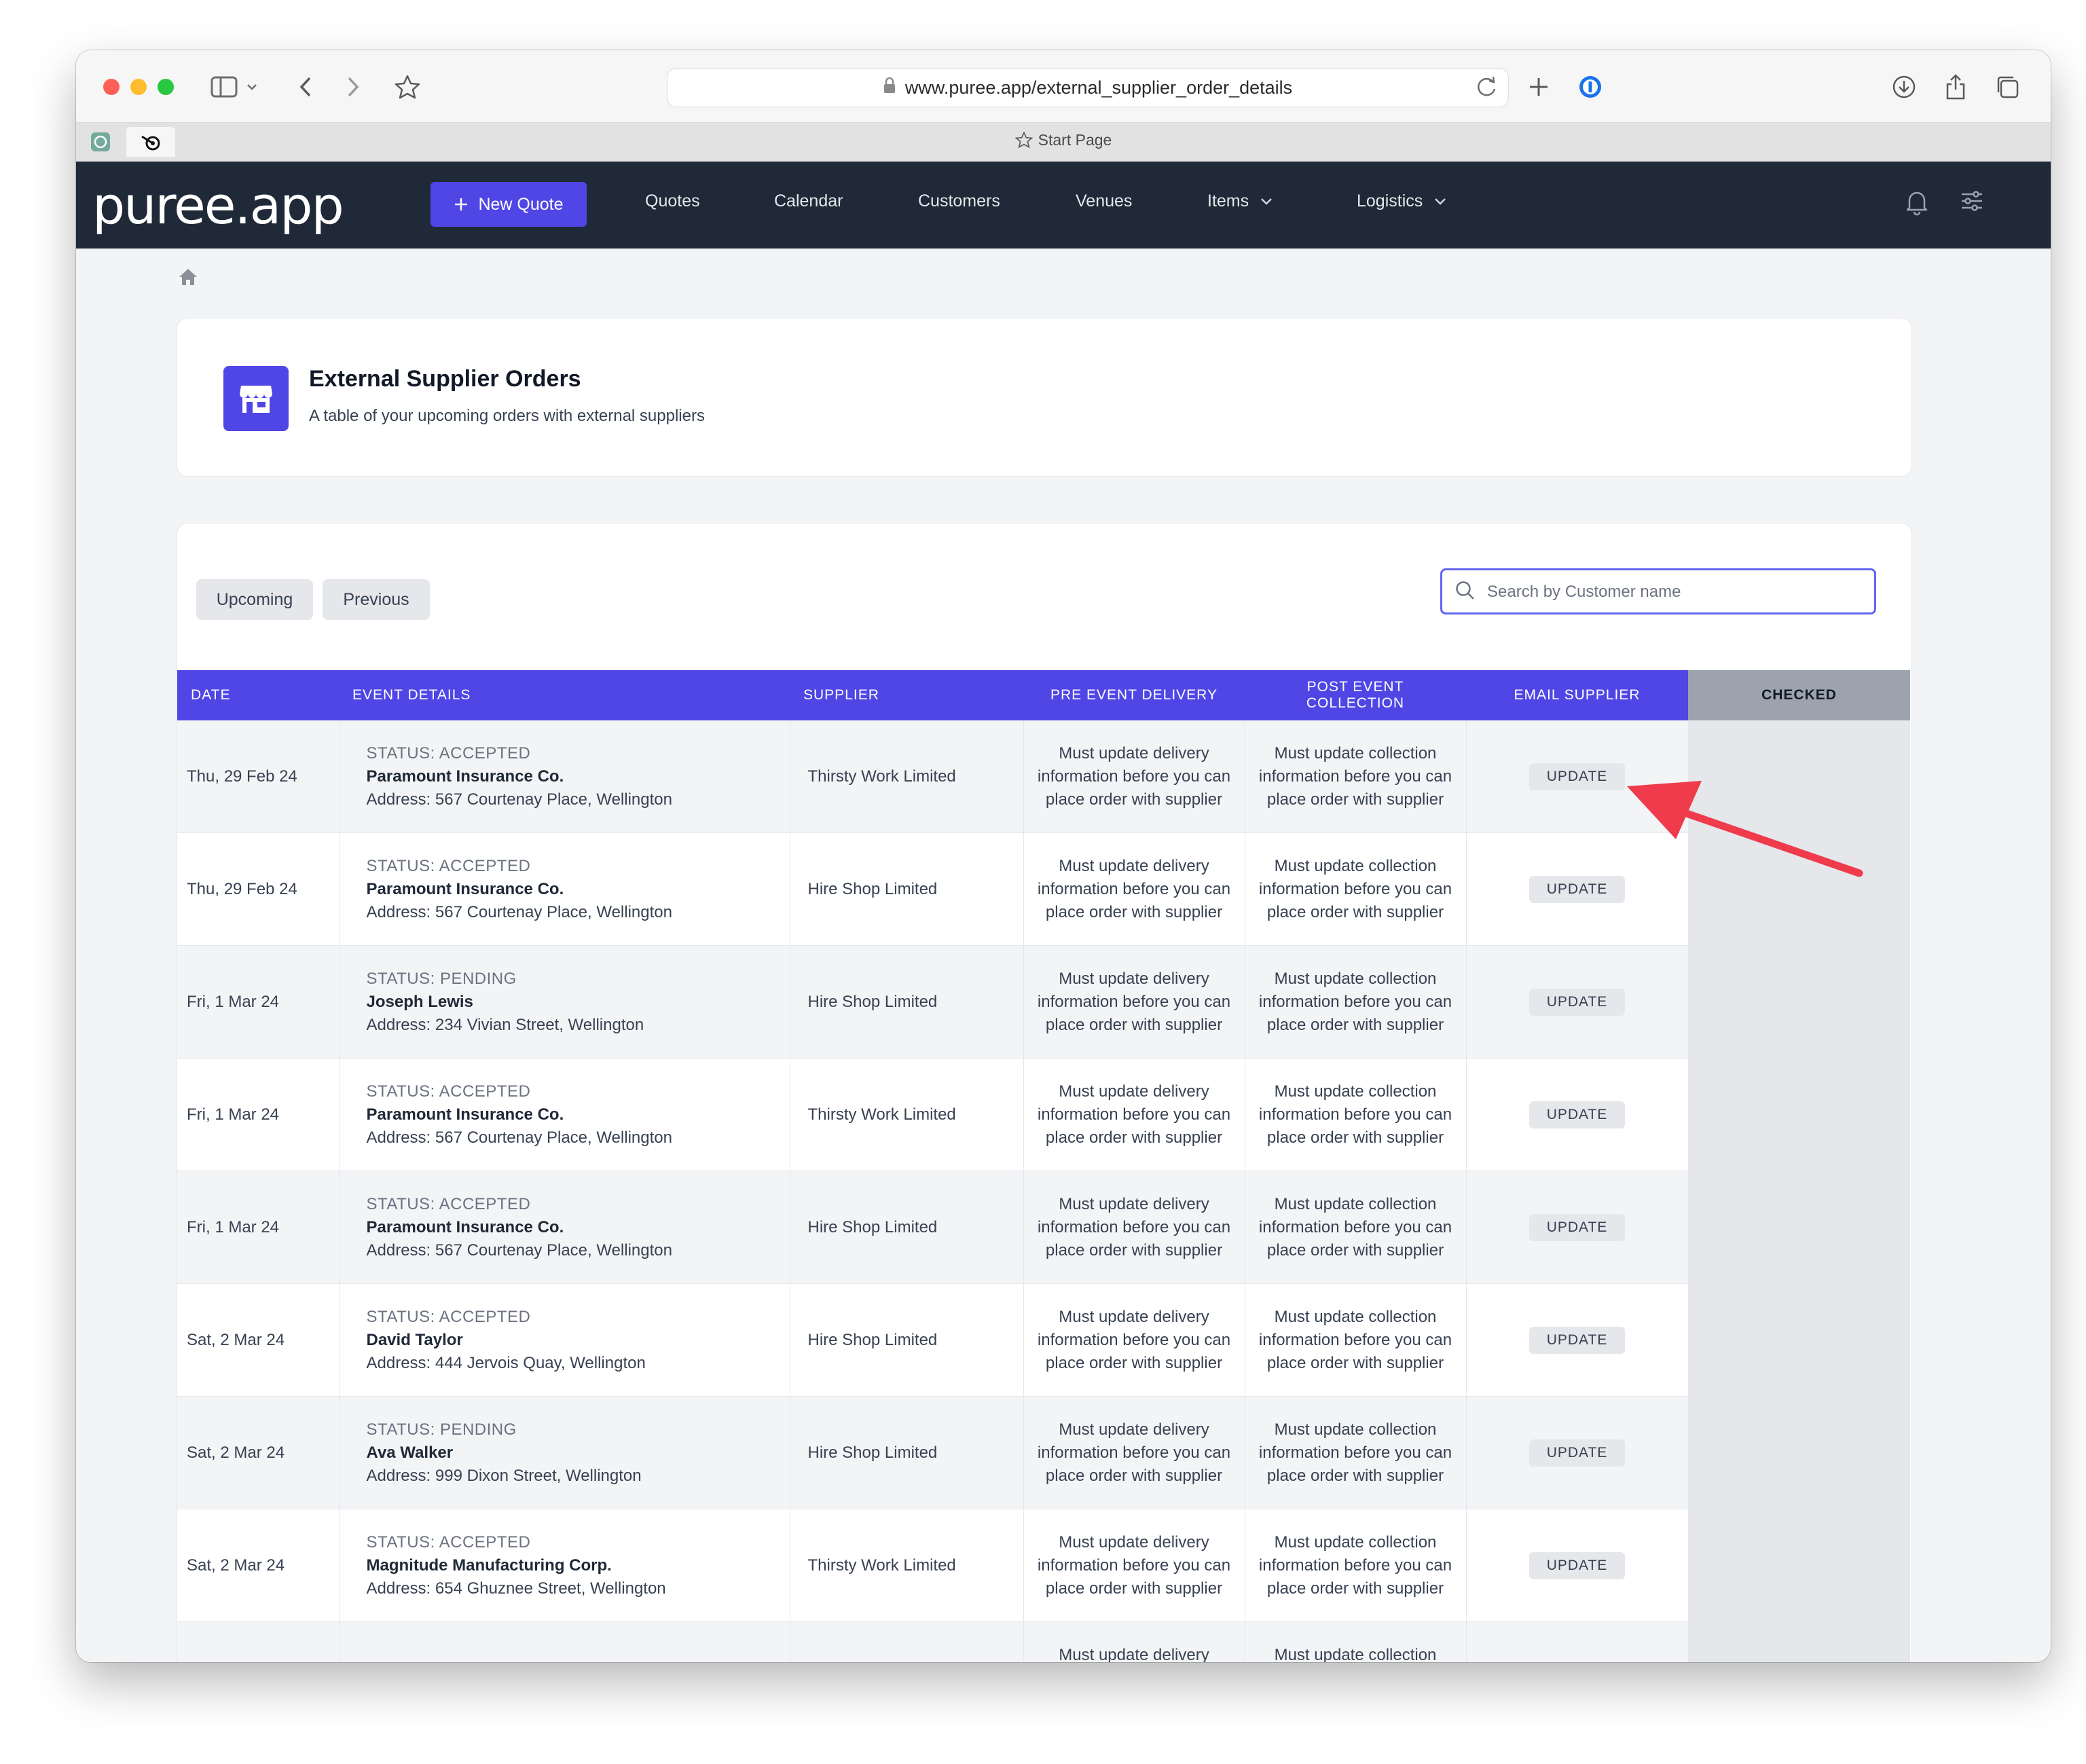  I want to click on cell-date: Fri, 1 Mar 24, so click(258, 1227).